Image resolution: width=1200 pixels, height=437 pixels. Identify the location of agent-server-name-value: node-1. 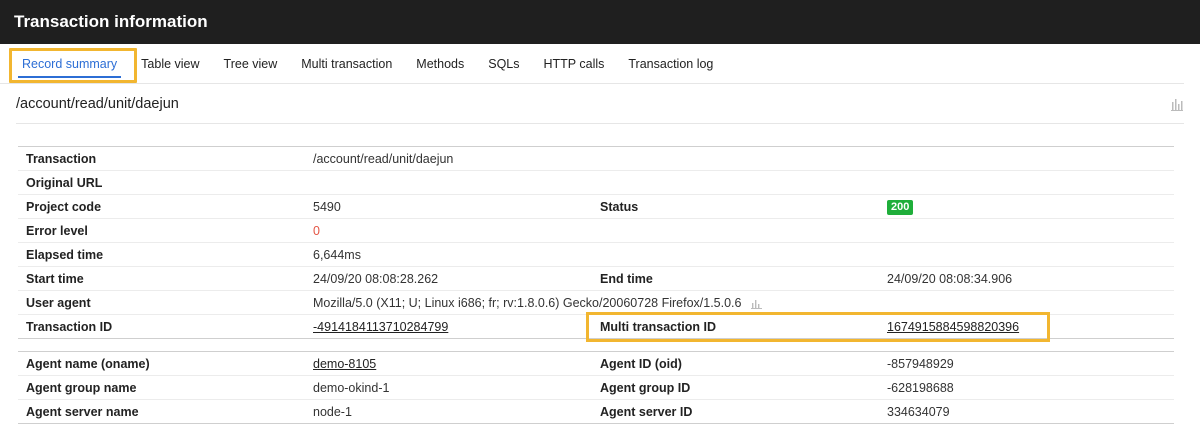
(448, 411).